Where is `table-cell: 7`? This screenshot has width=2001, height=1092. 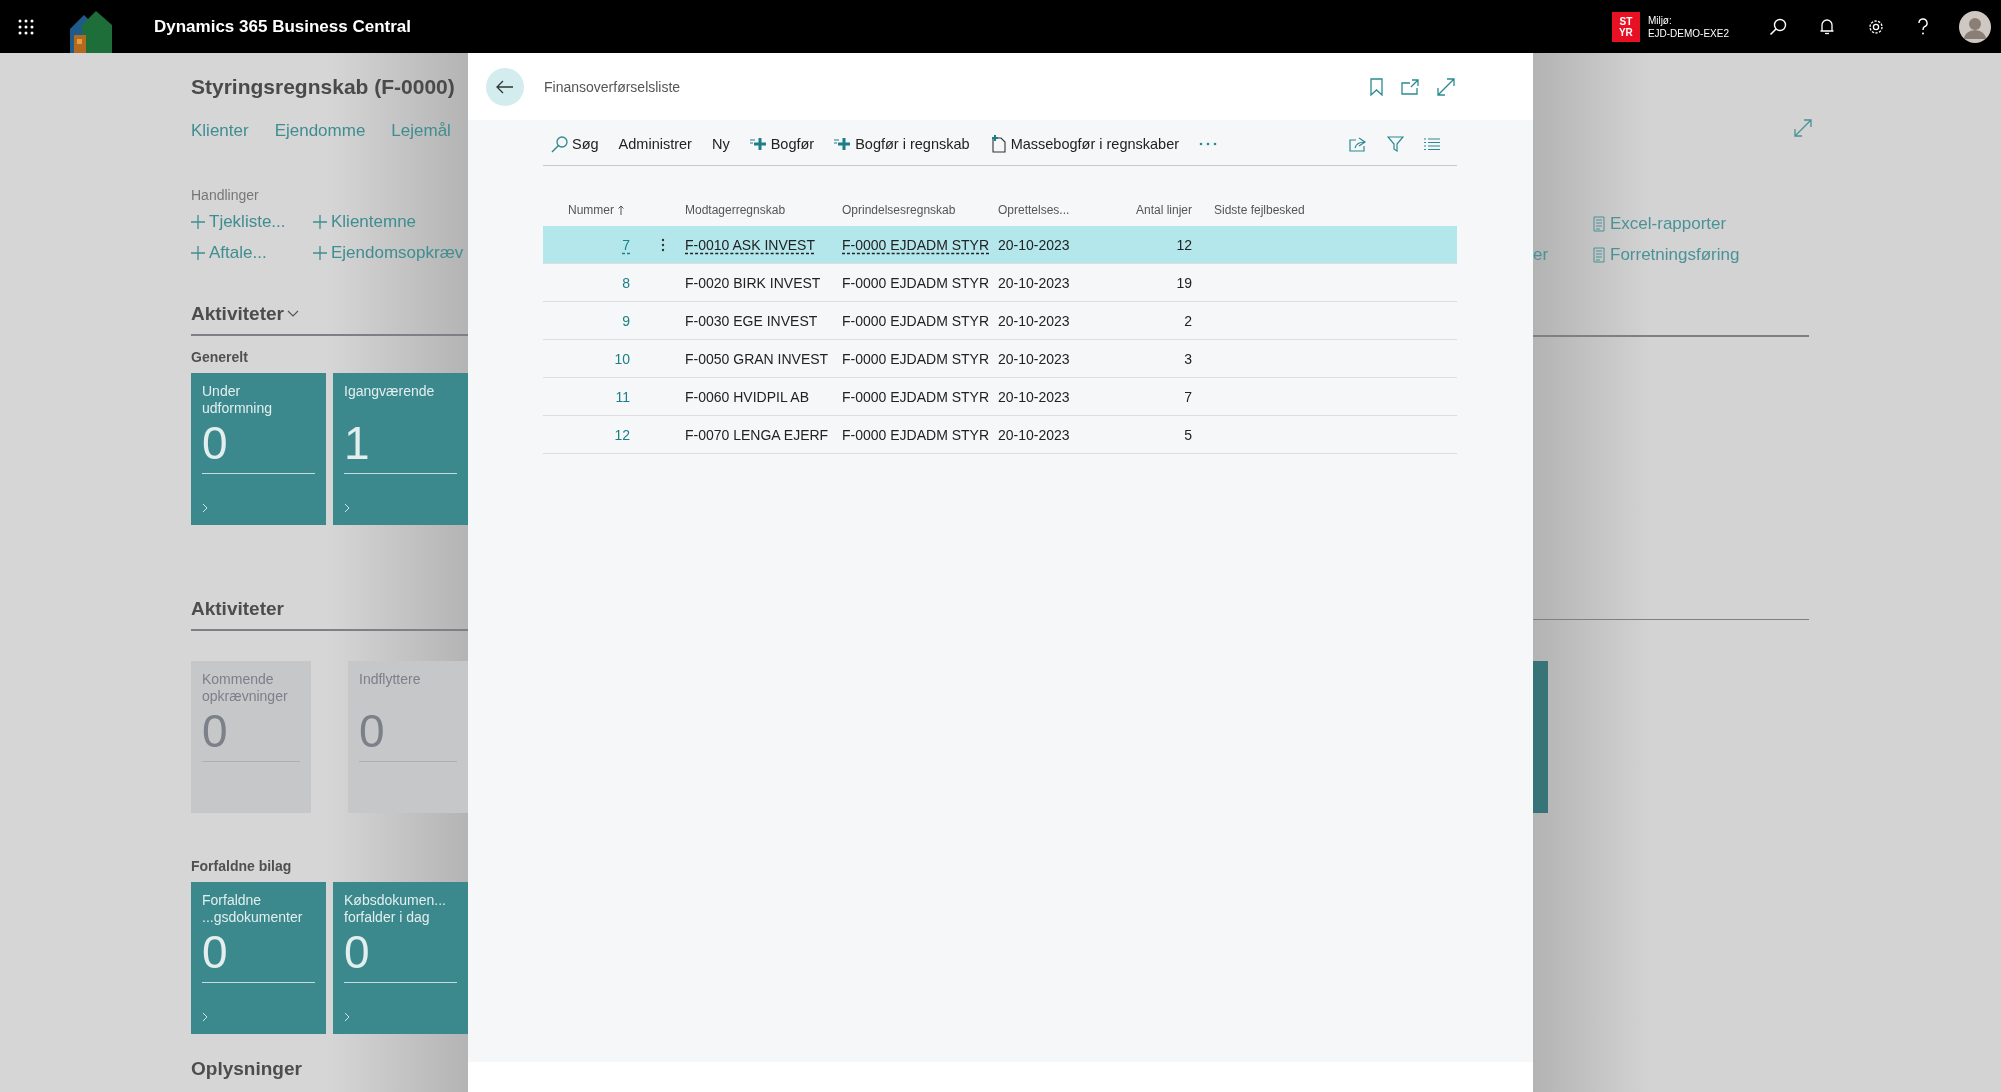 table-cell: 7 is located at coordinates (1188, 396).